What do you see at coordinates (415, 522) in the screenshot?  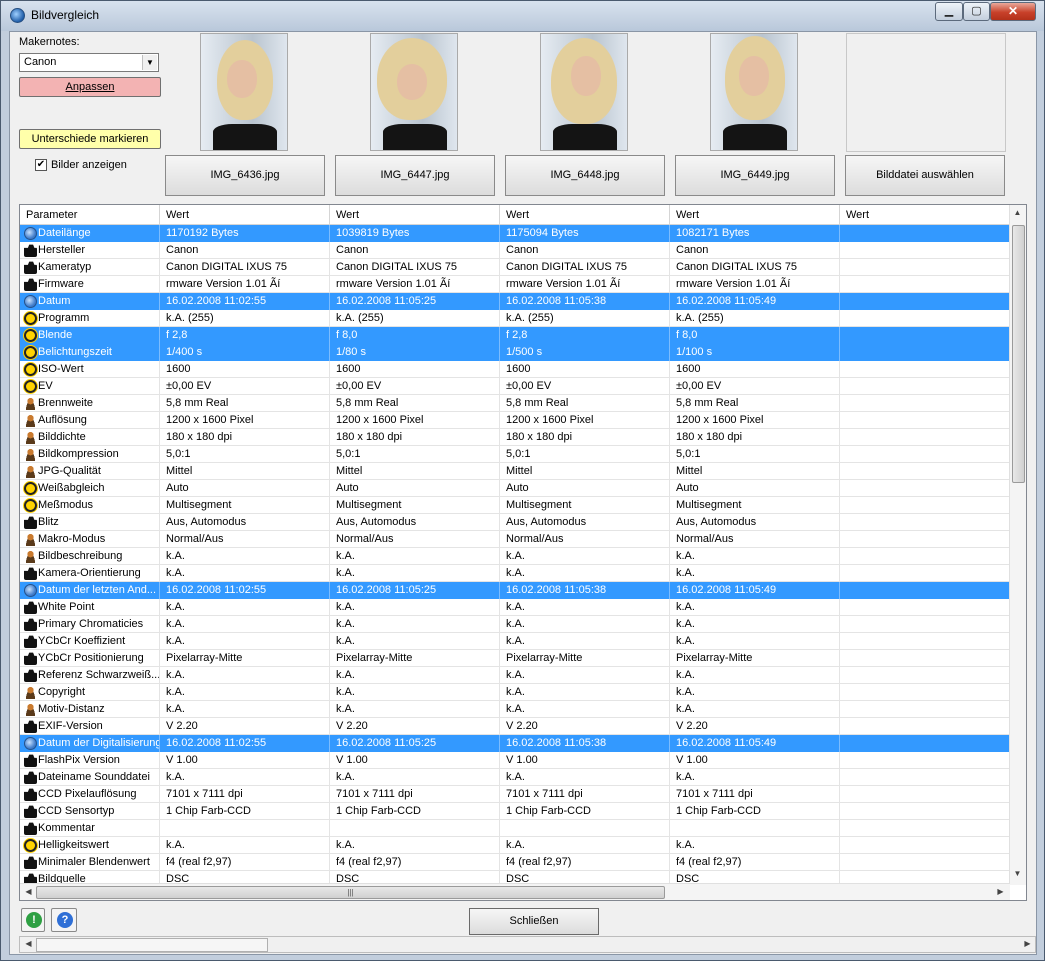 I see `value-cell: Aus, Automodus` at bounding box center [415, 522].